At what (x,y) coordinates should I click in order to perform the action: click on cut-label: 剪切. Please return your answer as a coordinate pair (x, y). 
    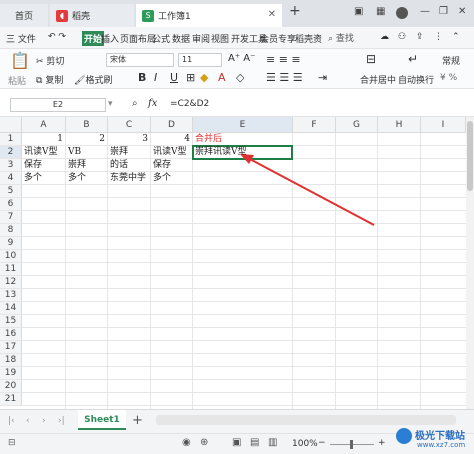
    Looking at the image, I should click on (55, 62).